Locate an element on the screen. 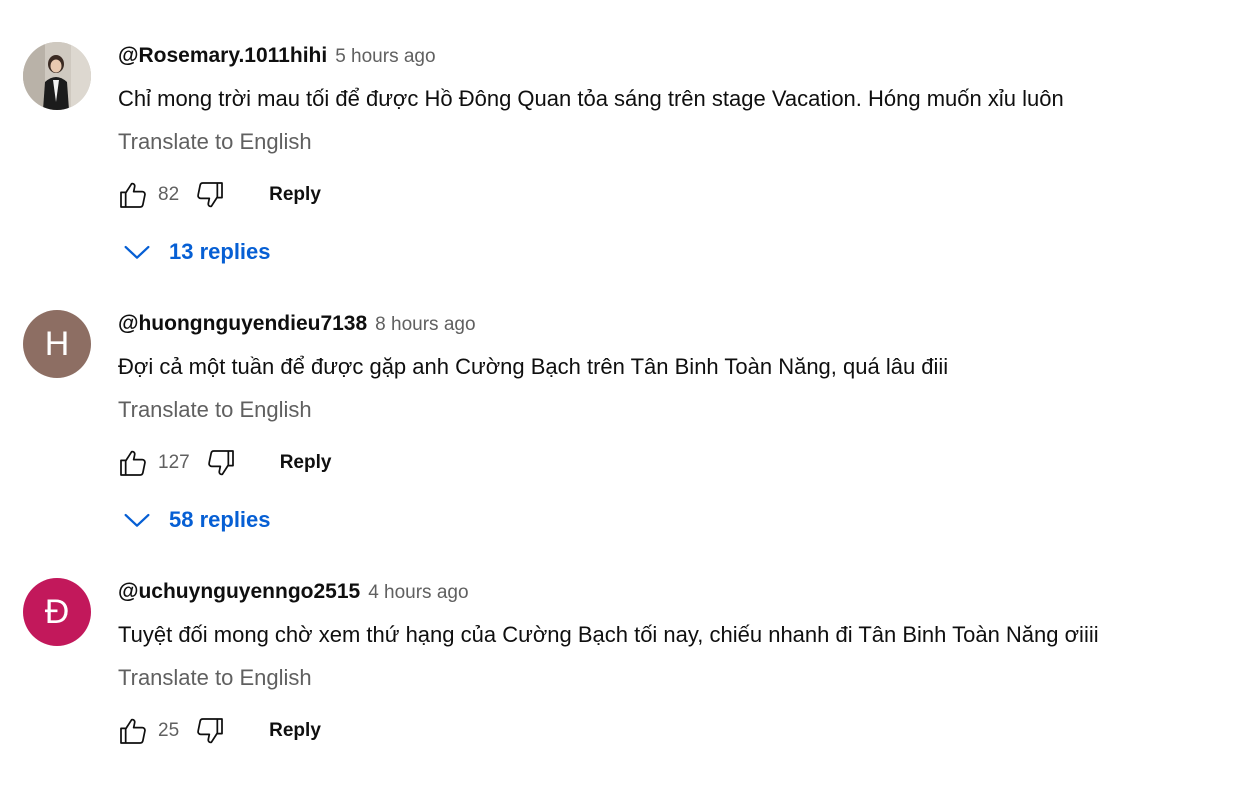 The height and width of the screenshot is (804, 1246). avatar-letter: Đ is located at coordinates (57, 611).